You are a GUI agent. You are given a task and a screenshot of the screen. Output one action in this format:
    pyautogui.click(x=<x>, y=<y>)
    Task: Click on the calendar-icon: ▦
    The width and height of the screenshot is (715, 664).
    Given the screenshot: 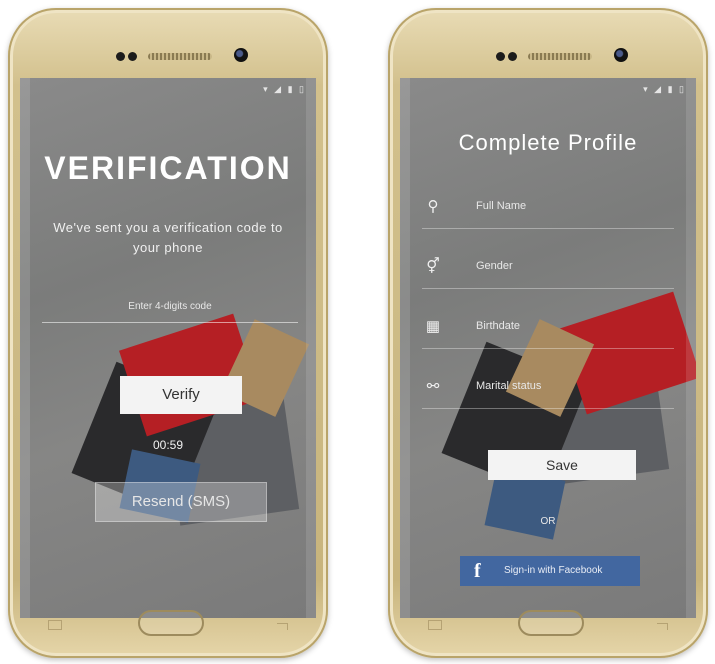 What is the action you would take?
    pyautogui.click(x=433, y=326)
    